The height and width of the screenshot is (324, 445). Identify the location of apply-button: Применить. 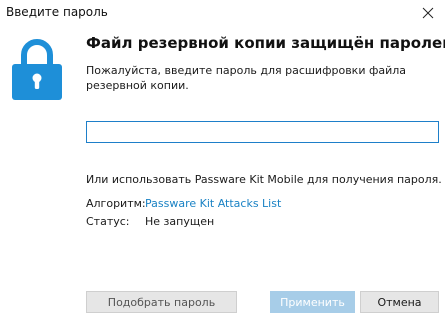
(312, 302).